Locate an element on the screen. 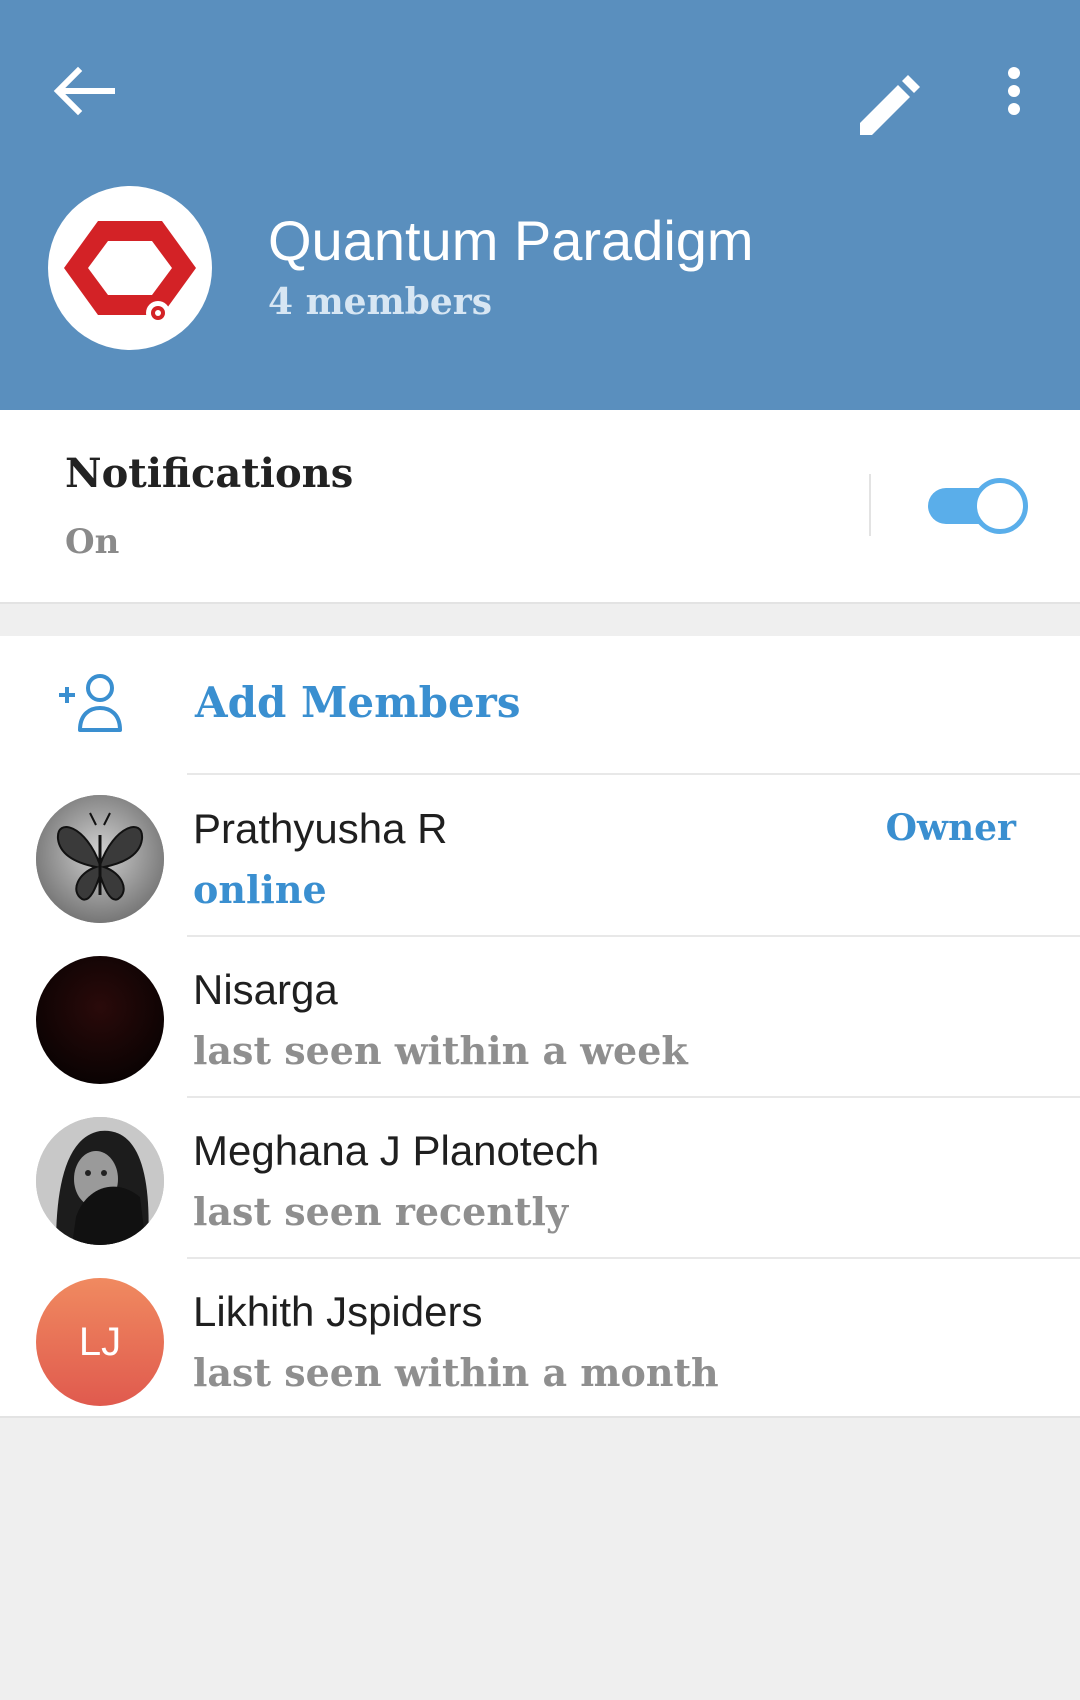  toggle-knob is located at coordinates (1000, 506).